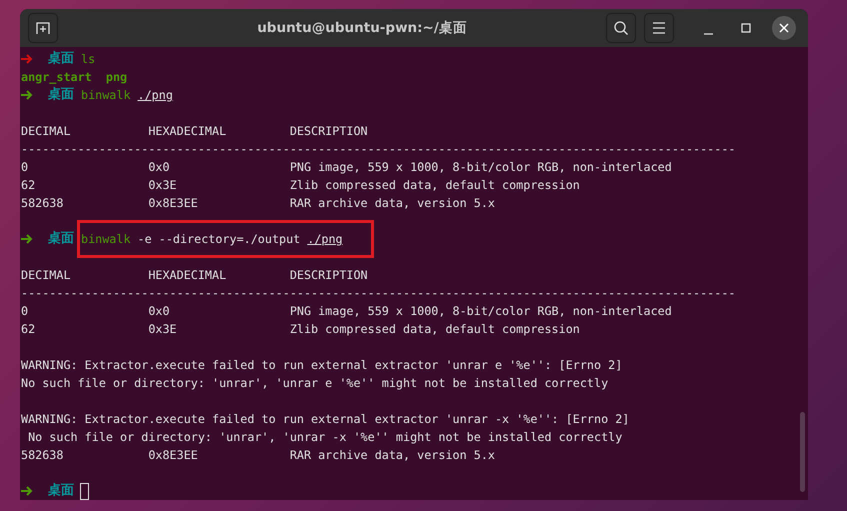  I want to click on output-line: No such file or directory: 'unrar', 'unrar -x '%e'' might not be installed correctly, so click(324, 437).